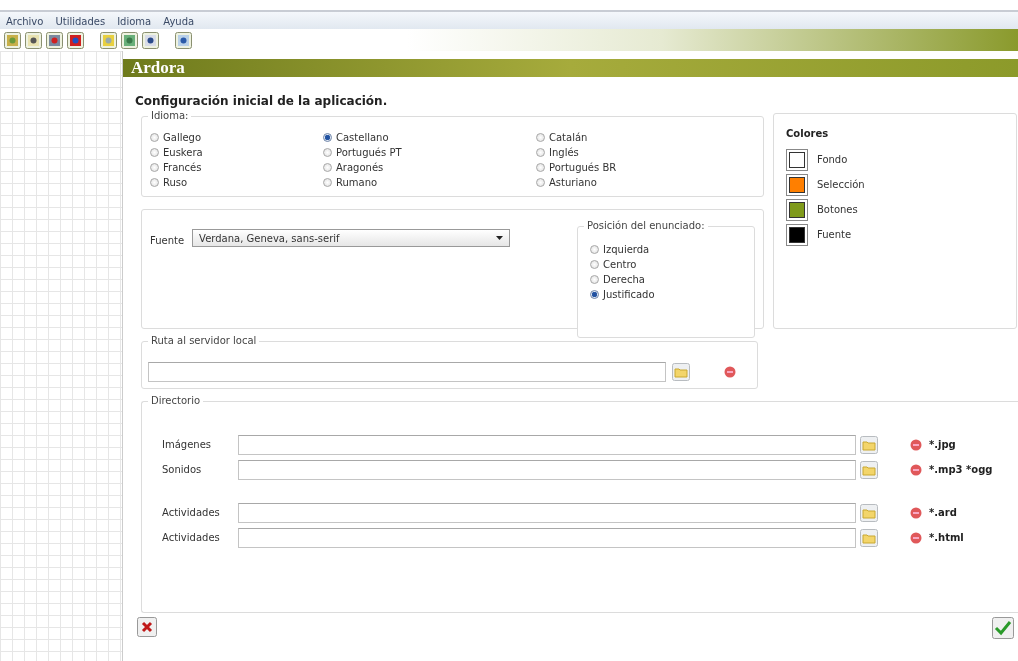 This screenshot has width=1018, height=661. I want to click on group-label: Idioma:, so click(170, 115).